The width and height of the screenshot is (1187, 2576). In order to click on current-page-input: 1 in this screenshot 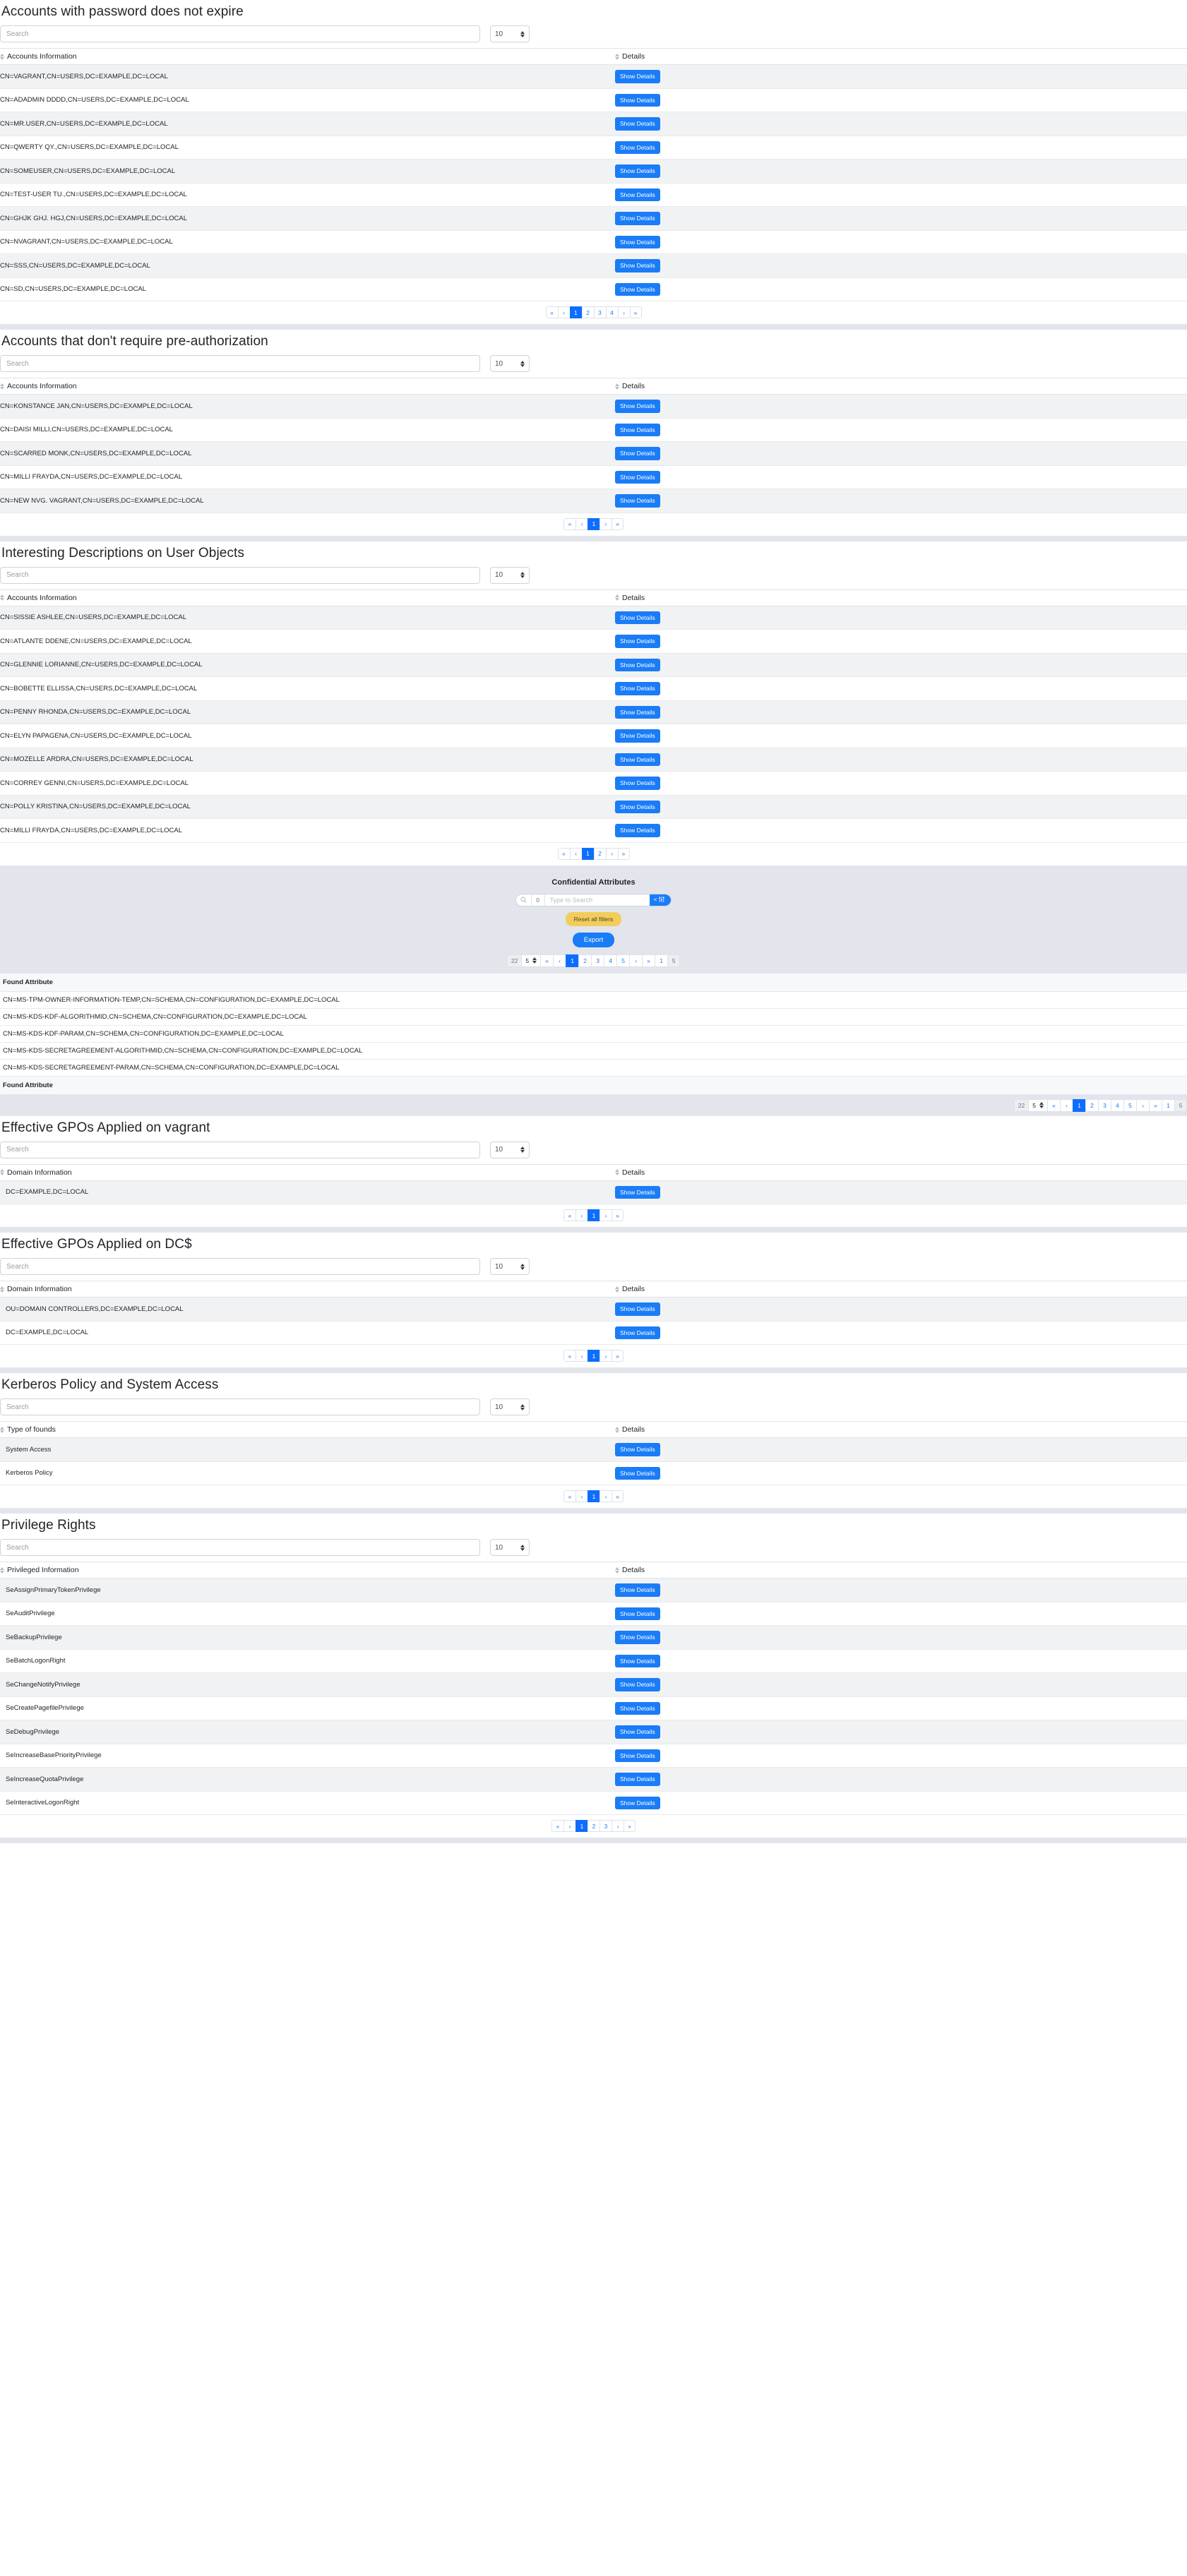, I will do `click(661, 960)`.